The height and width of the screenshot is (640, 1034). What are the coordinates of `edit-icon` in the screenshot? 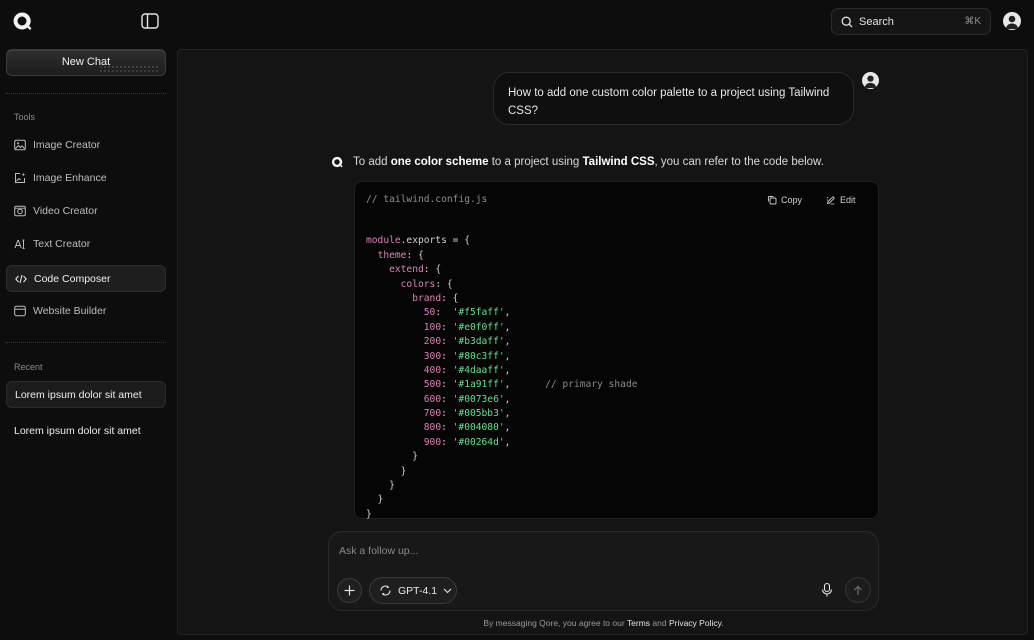 It's located at (830, 200).